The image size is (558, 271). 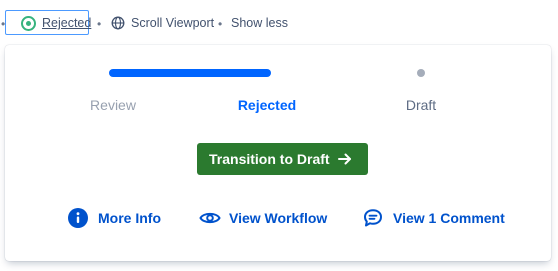 I want to click on globe-icon, so click(x=118, y=23).